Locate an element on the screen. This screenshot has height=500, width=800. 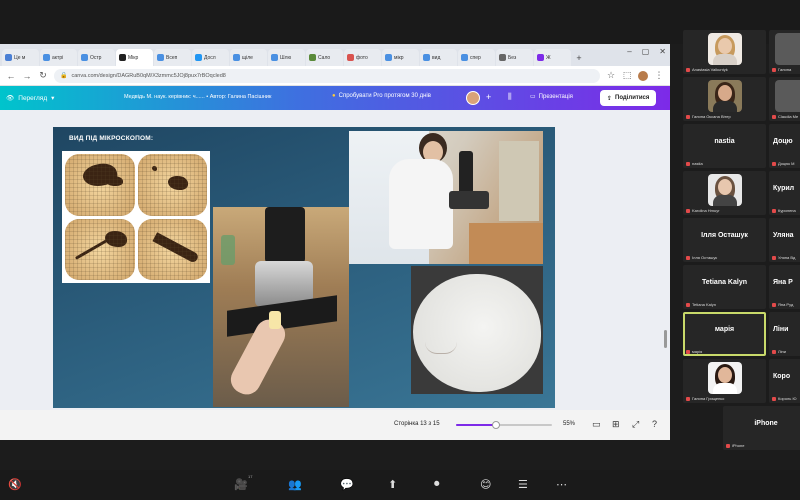
video-icon: 🎥 is located at coordinates (241, 484).